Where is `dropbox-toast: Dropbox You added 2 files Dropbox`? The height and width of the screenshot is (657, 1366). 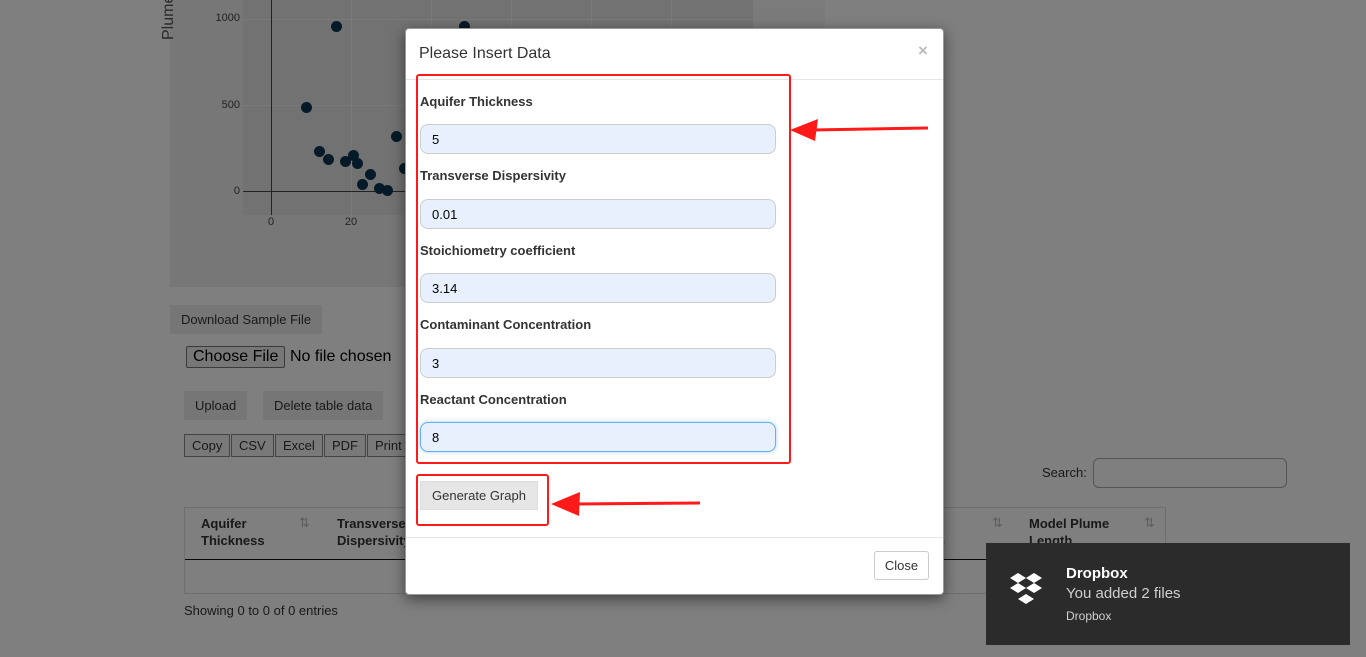
dropbox-toast: Dropbox You added 2 files Dropbox is located at coordinates (1168, 594).